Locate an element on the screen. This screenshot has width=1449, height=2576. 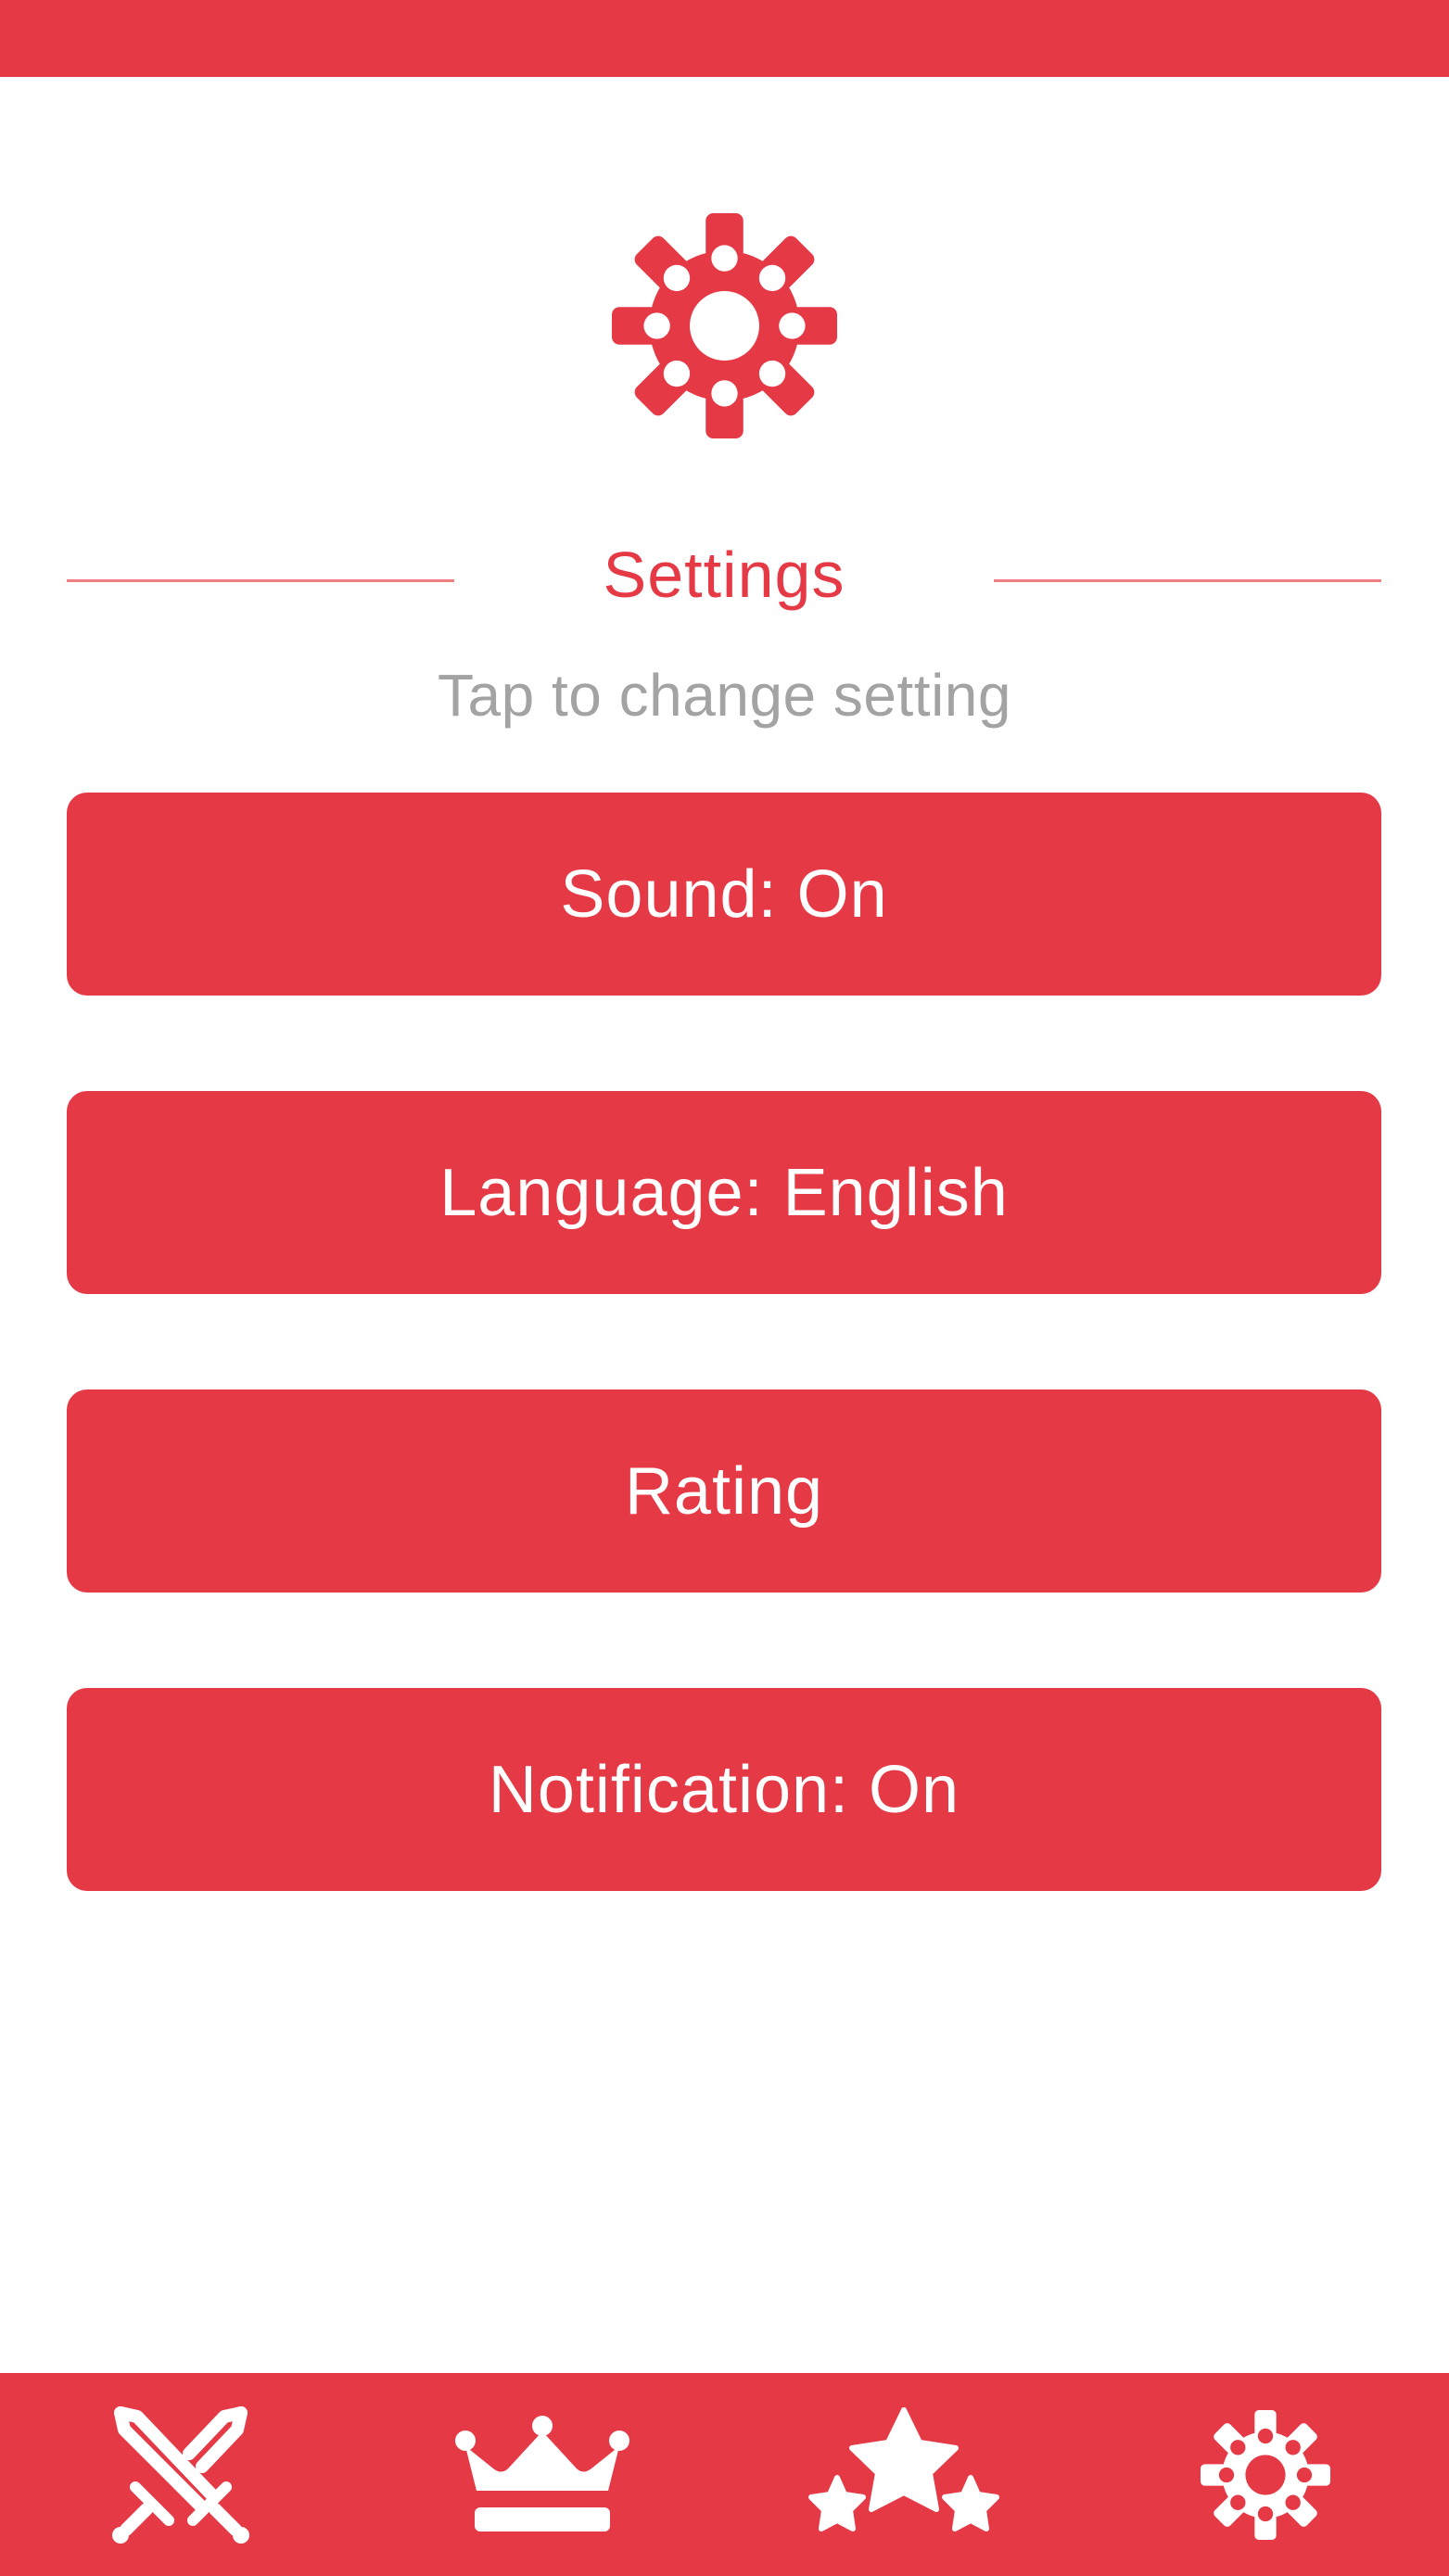
crossed-swords-icon is located at coordinates (180, 2474).